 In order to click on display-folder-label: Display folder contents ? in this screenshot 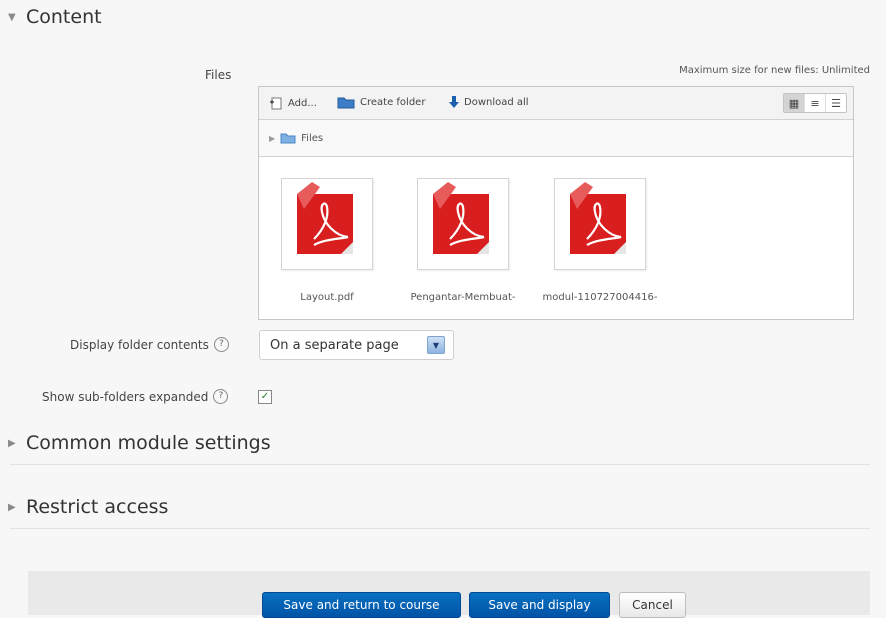, I will do `click(149, 344)`.